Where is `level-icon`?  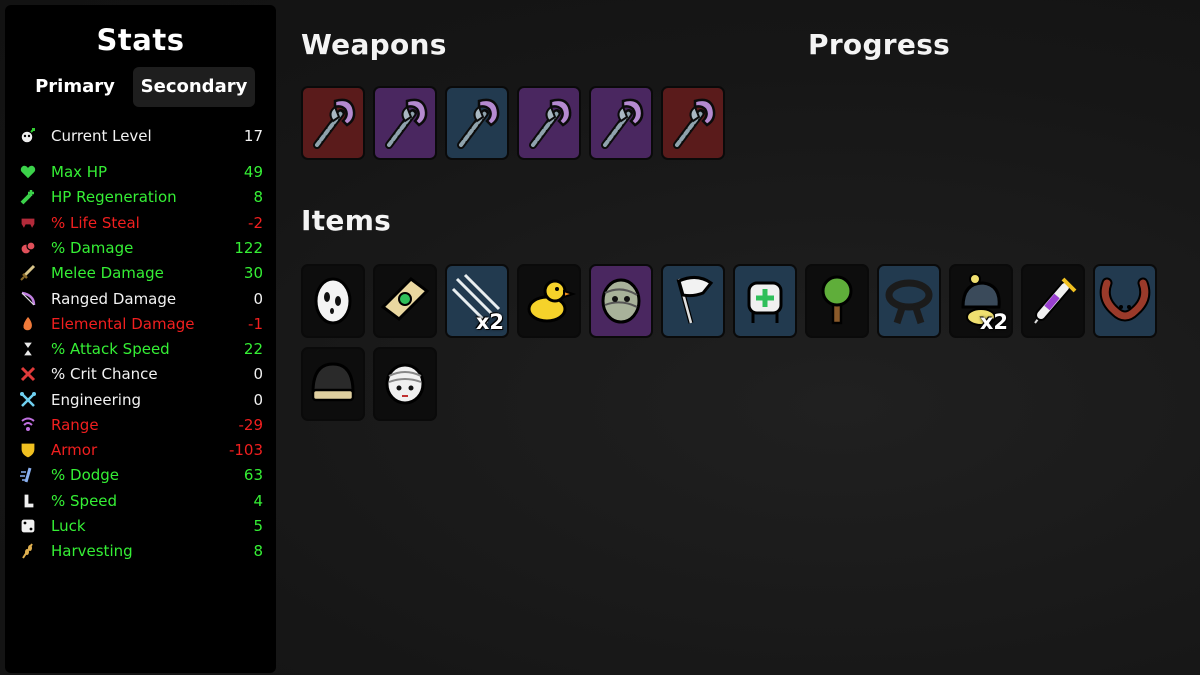
level-icon is located at coordinates (28, 136).